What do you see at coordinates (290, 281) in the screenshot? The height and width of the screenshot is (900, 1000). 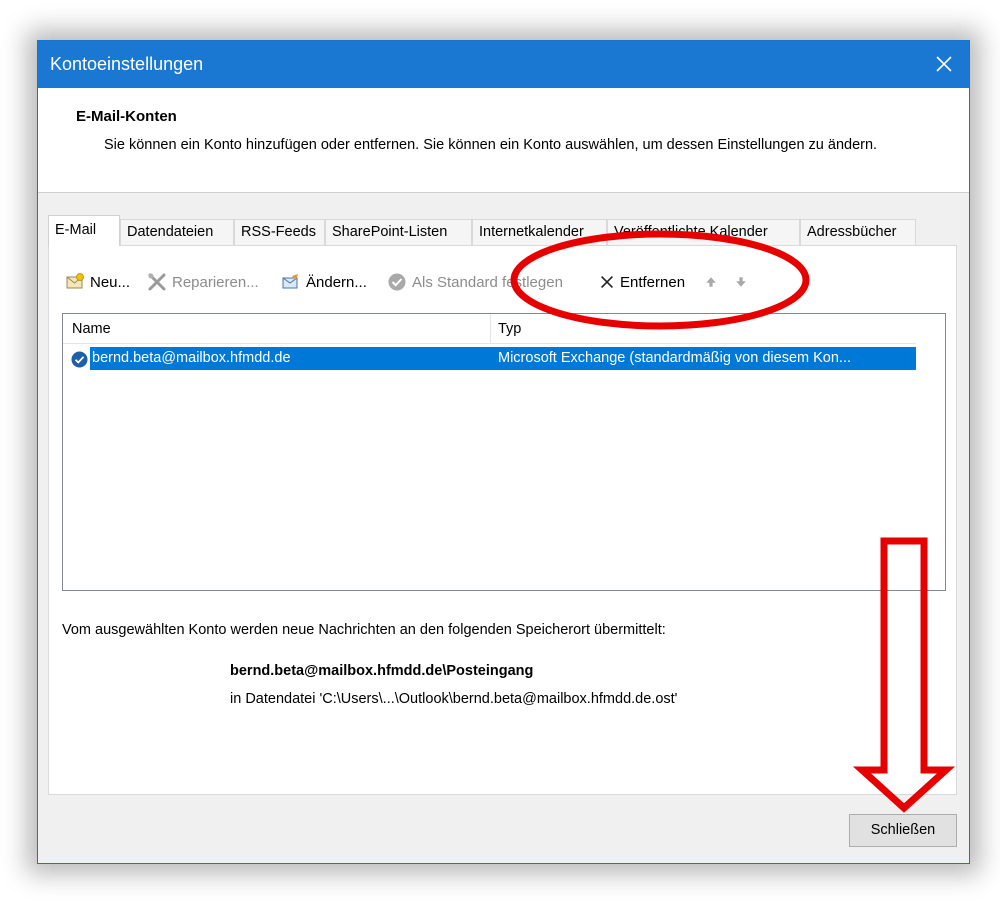 I see `edit-email-icon` at bounding box center [290, 281].